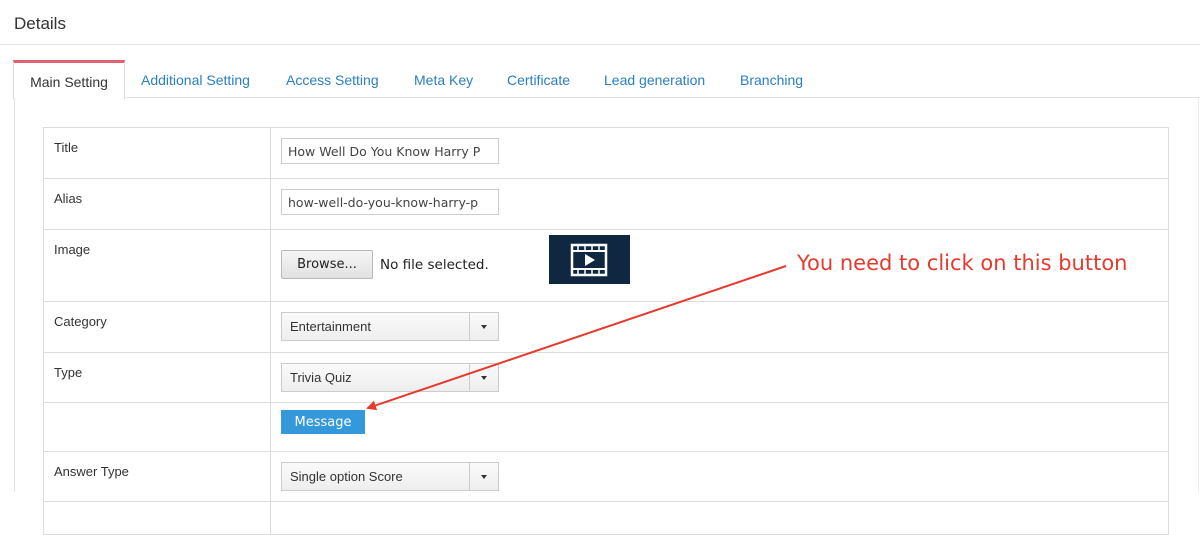 This screenshot has width=1200, height=535. What do you see at coordinates (390, 377) in the screenshot?
I see `type-select: Trivia Quiz` at bounding box center [390, 377].